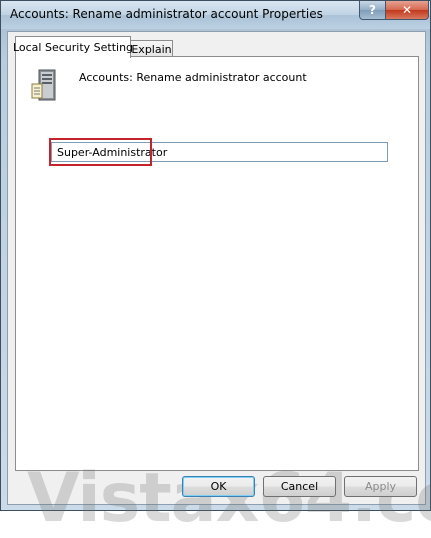 The height and width of the screenshot is (538, 431). Describe the element at coordinates (299, 486) in the screenshot. I see `cancel-button: Cancel` at that location.